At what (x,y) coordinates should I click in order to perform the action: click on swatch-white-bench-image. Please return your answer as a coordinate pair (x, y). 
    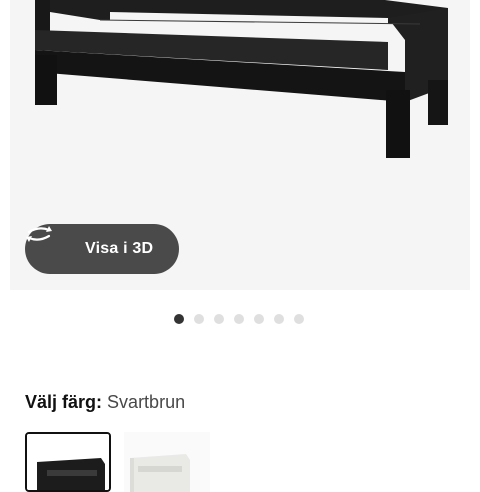
    Looking at the image, I should click on (167, 462).